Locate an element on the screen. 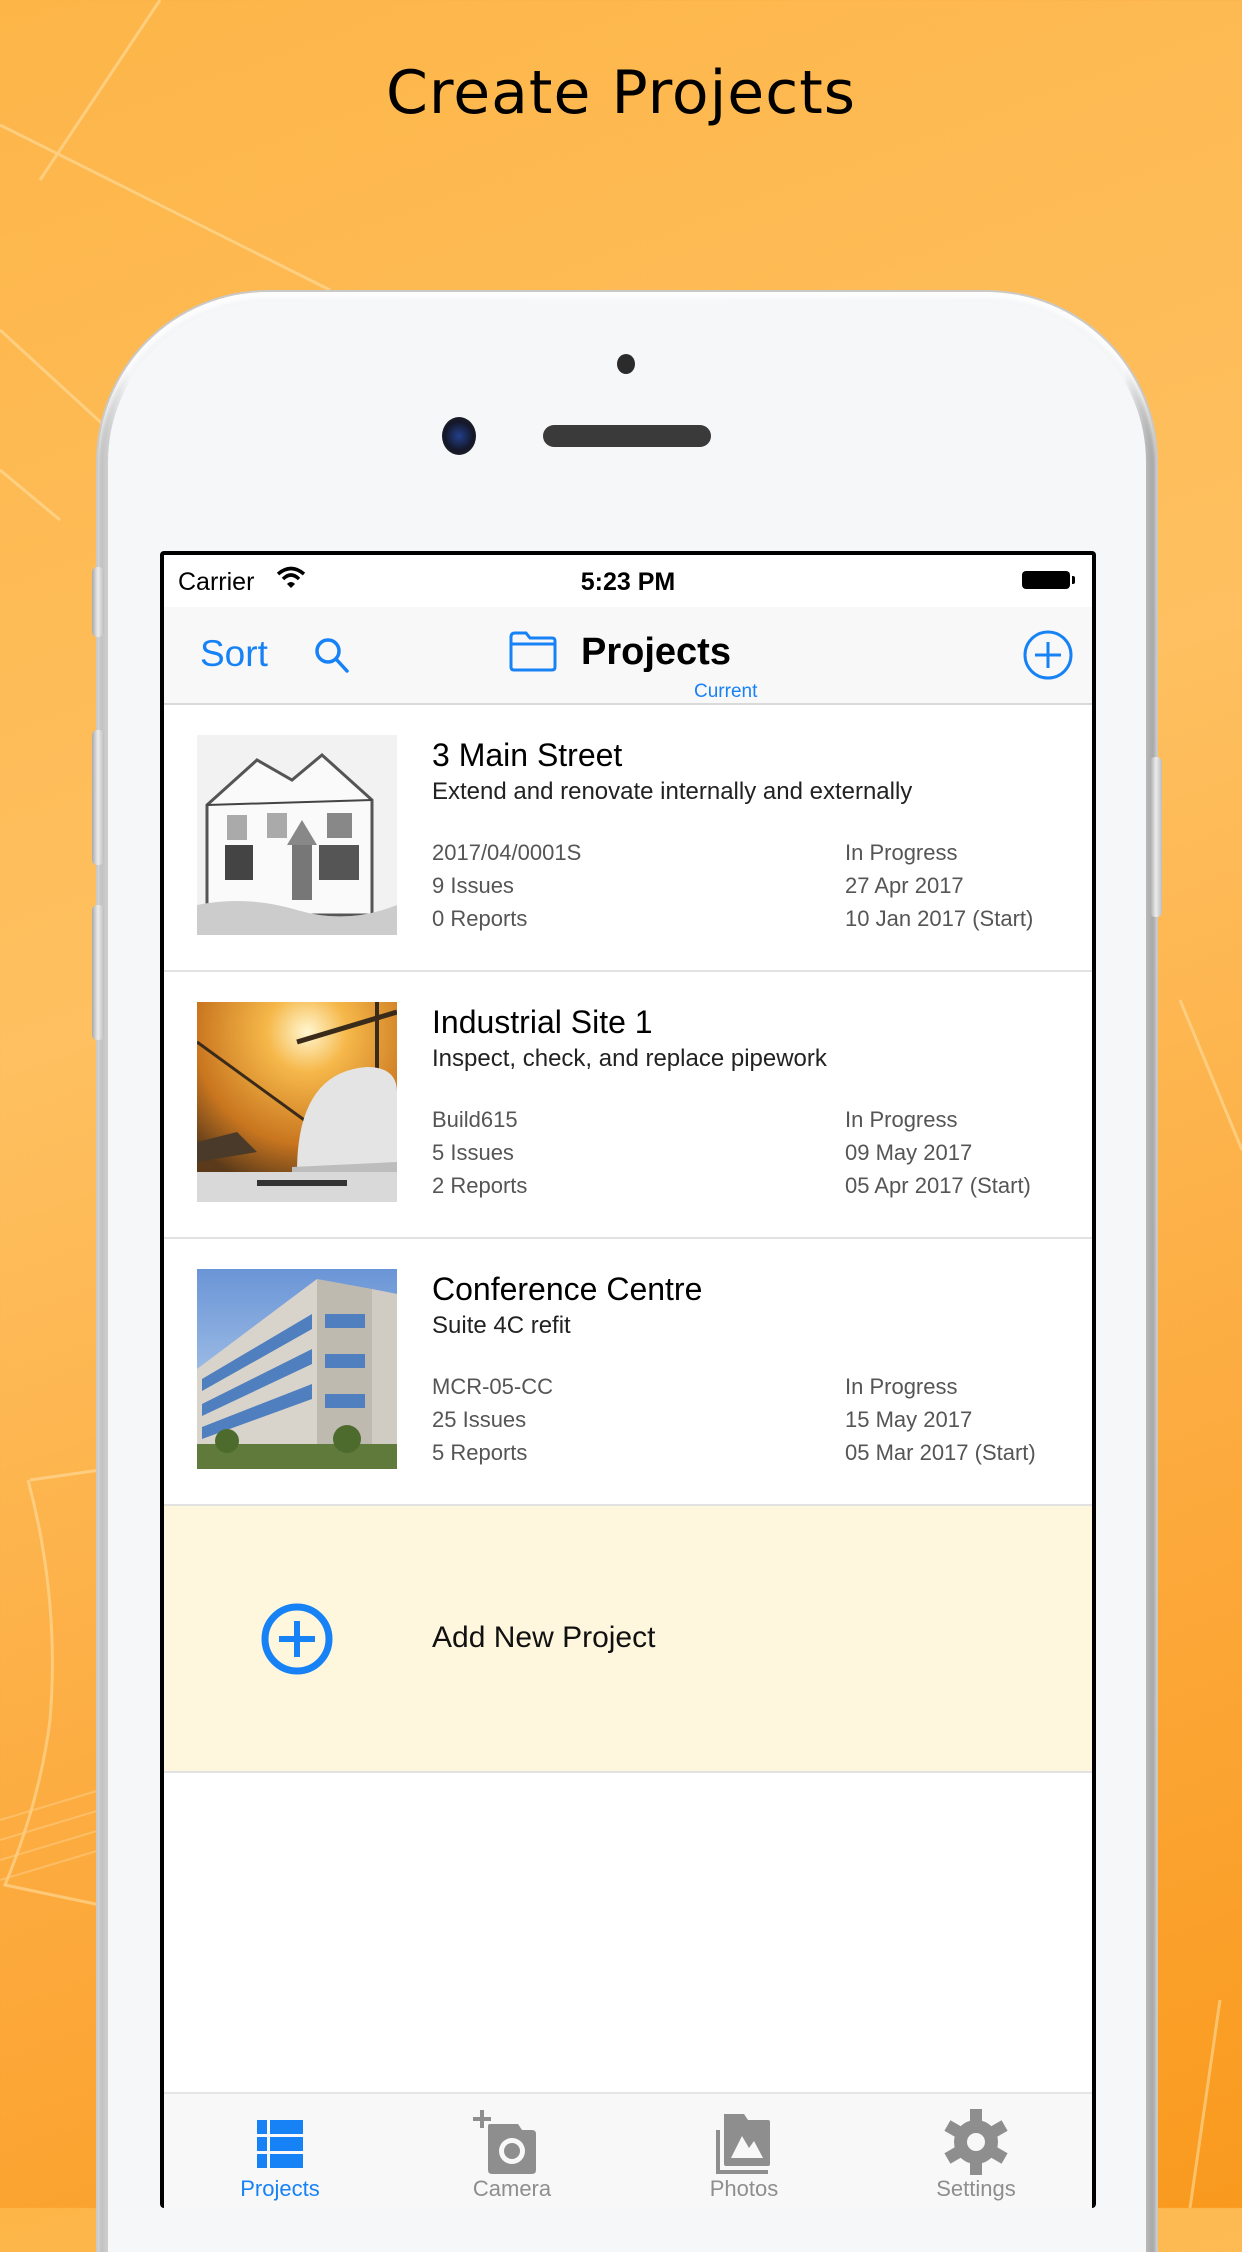 This screenshot has width=1242, height=2252. project-description: Inspect, check, and replace pipework is located at coordinates (629, 1058).